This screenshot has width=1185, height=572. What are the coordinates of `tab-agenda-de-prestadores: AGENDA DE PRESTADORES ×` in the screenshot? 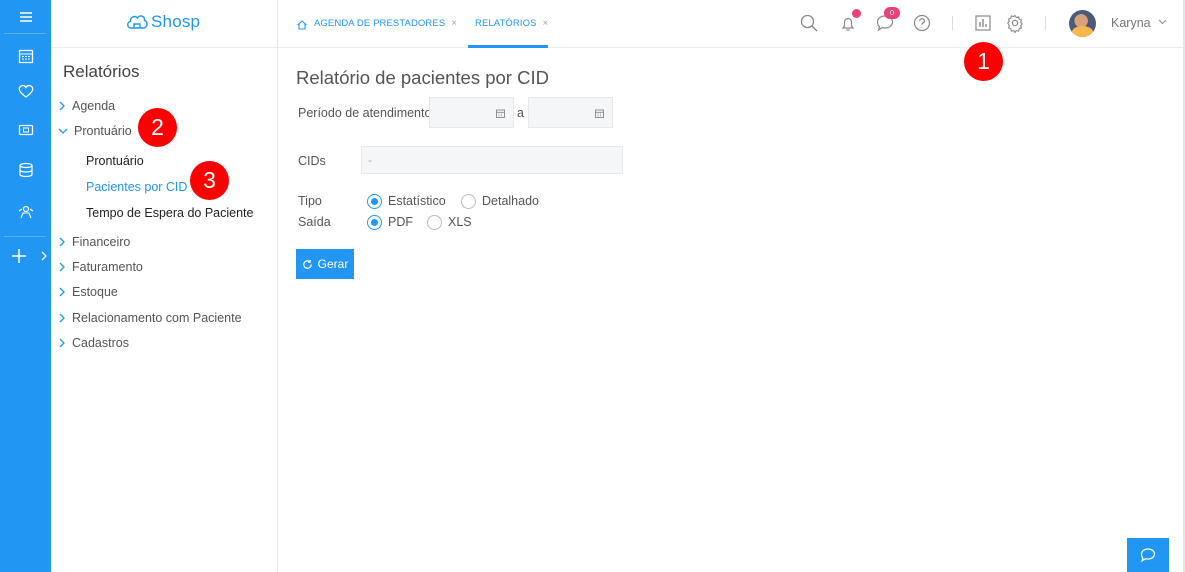 It's located at (385, 23).